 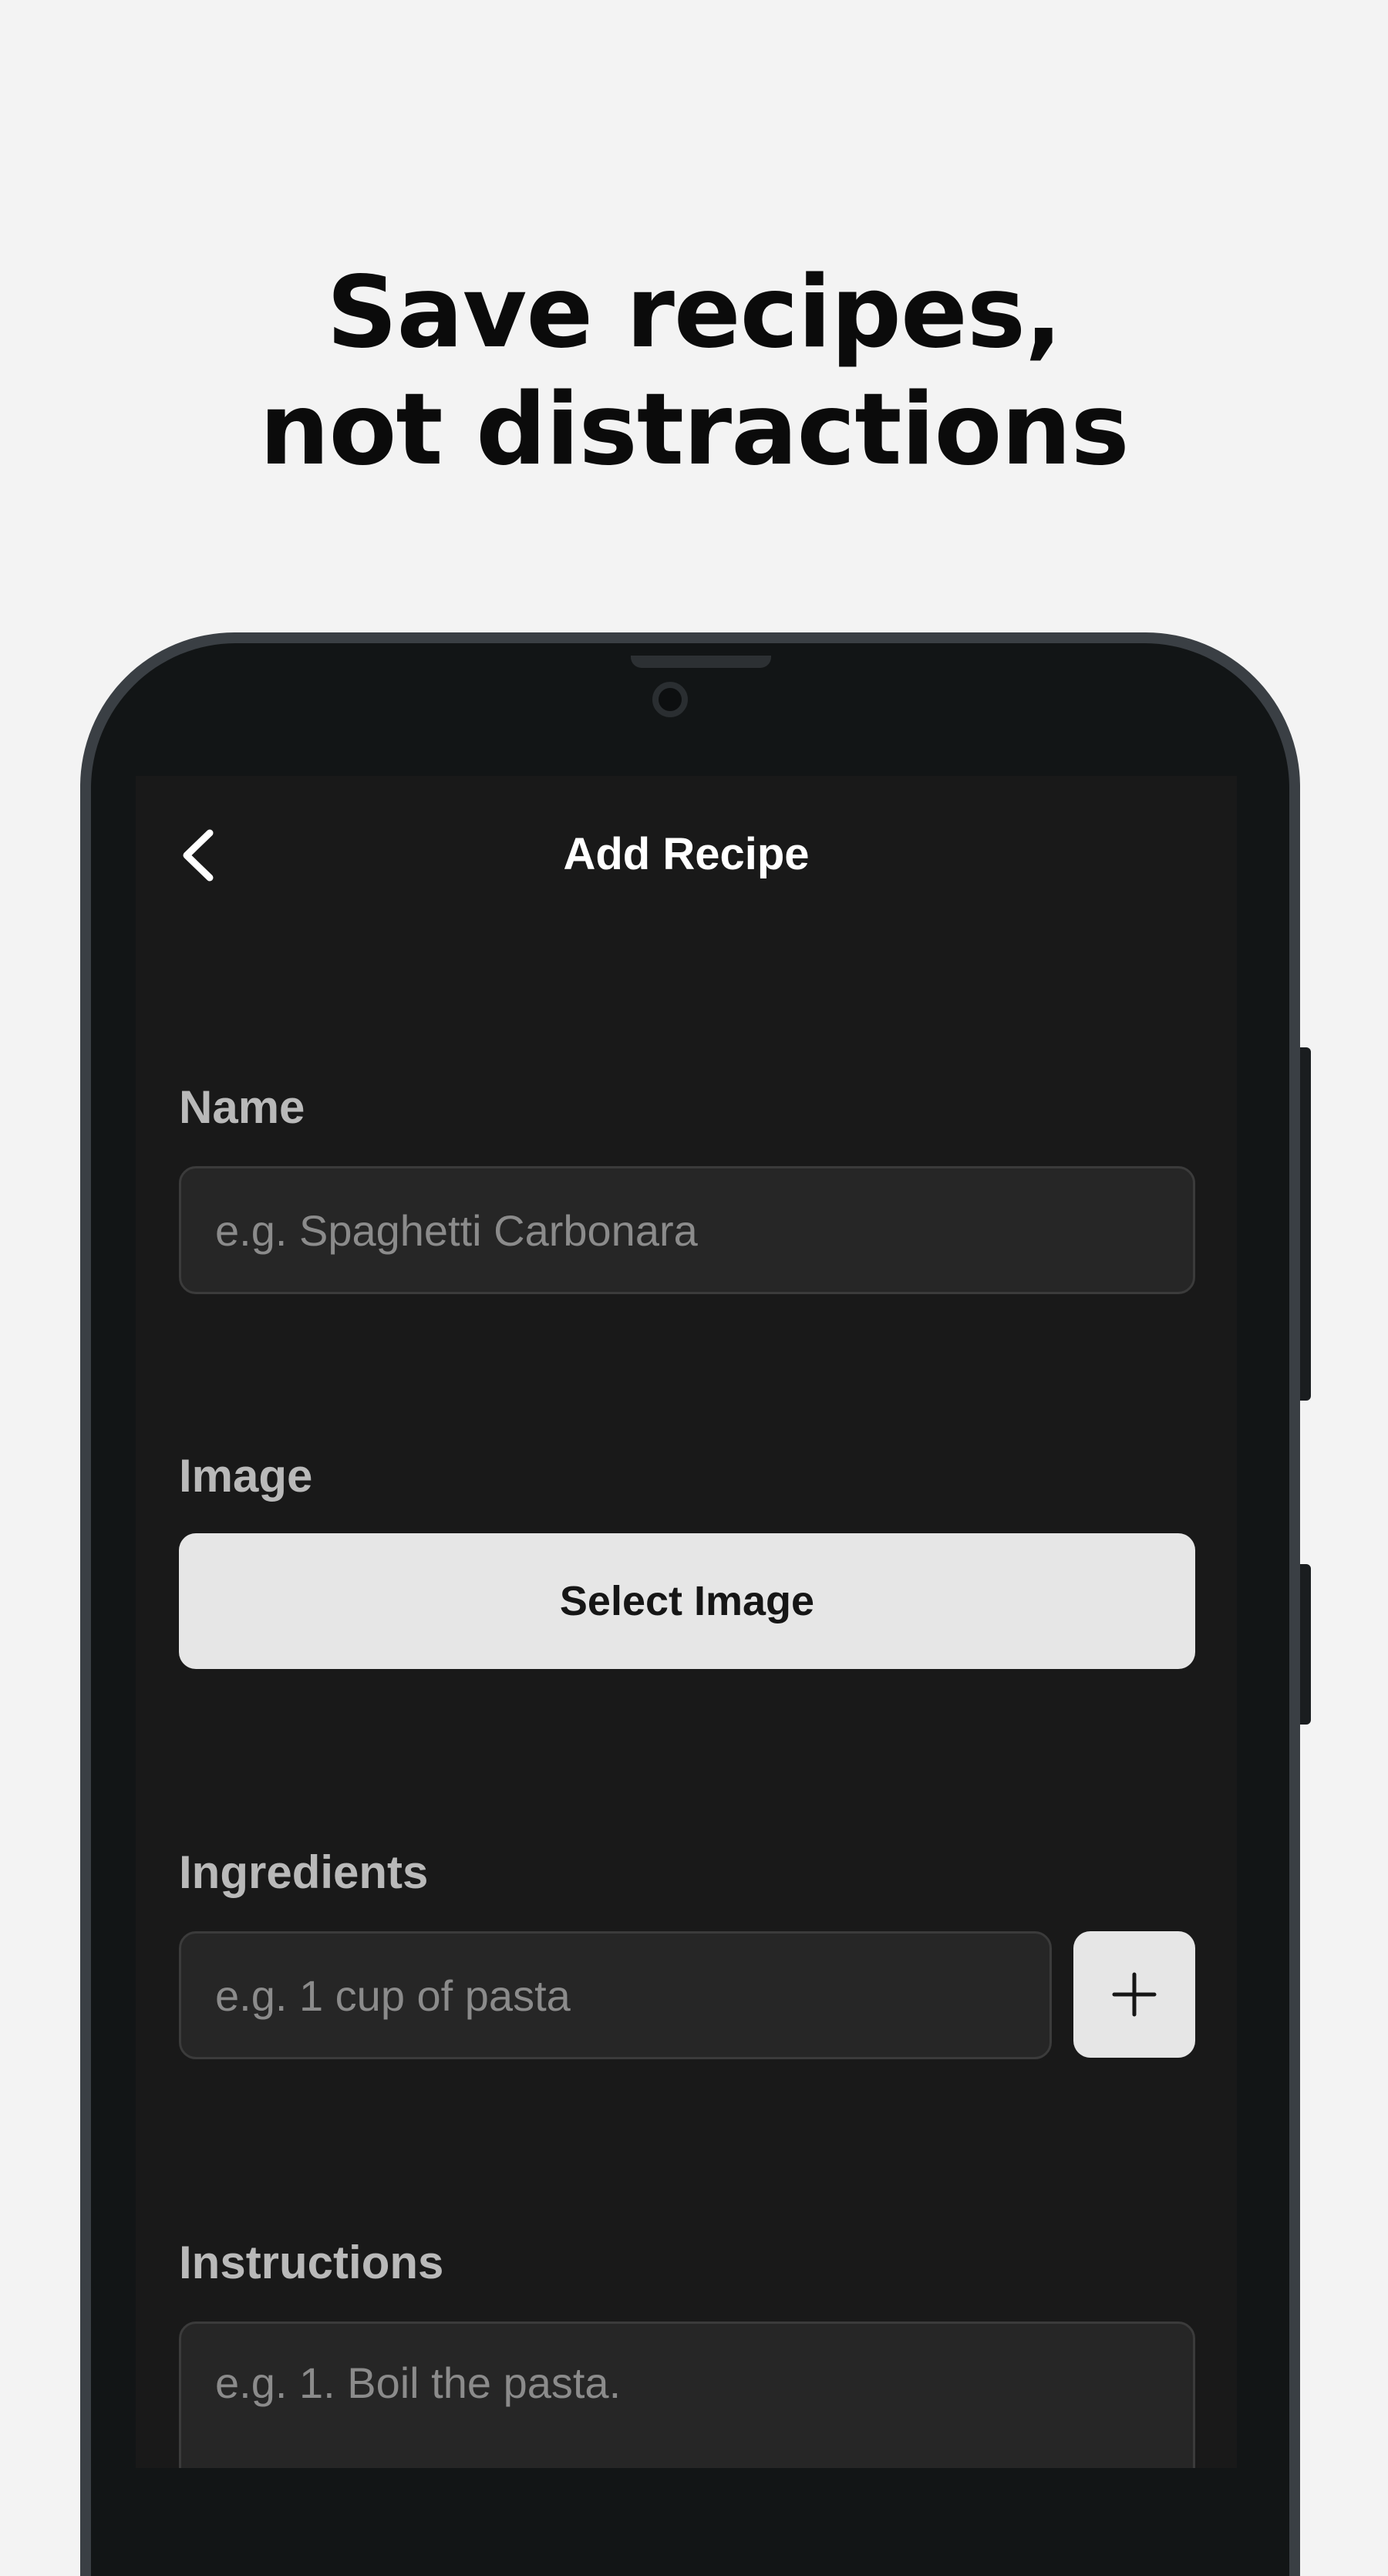 What do you see at coordinates (311, 2262) in the screenshot?
I see `instructions-label: Instructions` at bounding box center [311, 2262].